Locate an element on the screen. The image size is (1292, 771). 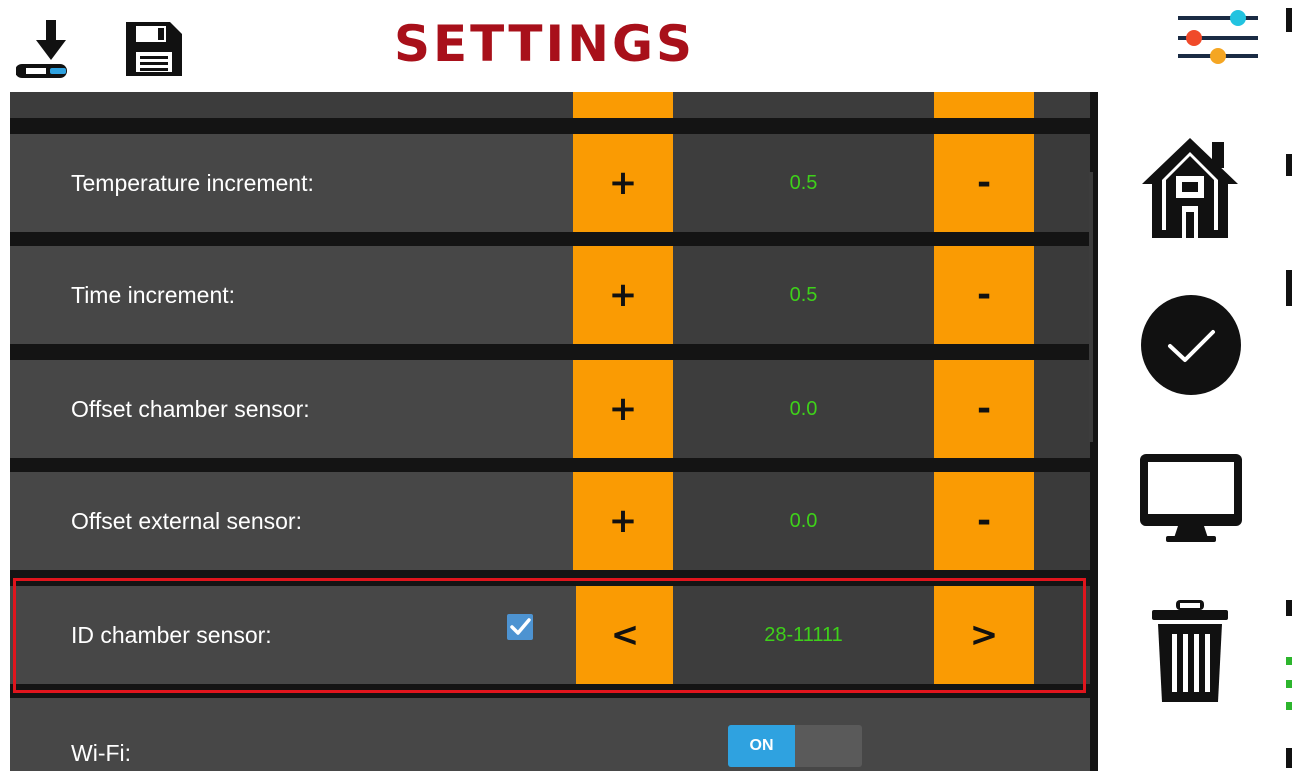
setting-row-offset-chamber-sensor: Offset chamber sensor: + 0.0 - is located at coordinates (550, 409).